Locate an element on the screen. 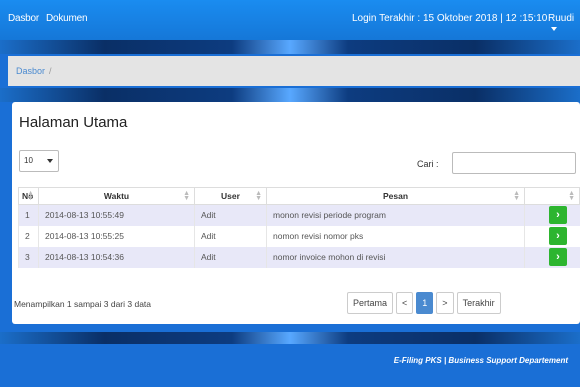 The width and height of the screenshot is (580, 387). nav-dokumen-link: Dokumen is located at coordinates (67, 18).